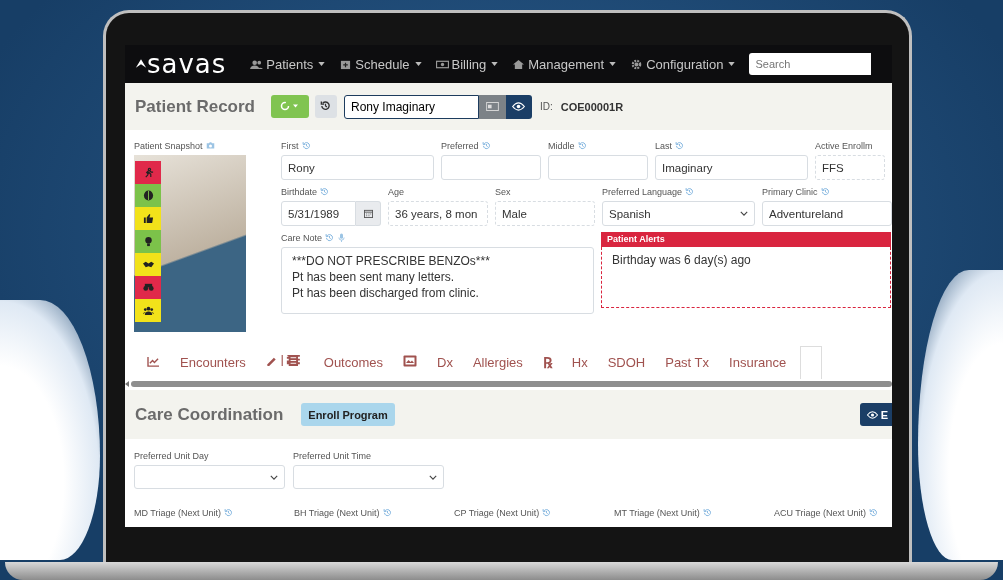  Describe the element at coordinates (442, 64) in the screenshot. I see `banknote-icon` at that location.